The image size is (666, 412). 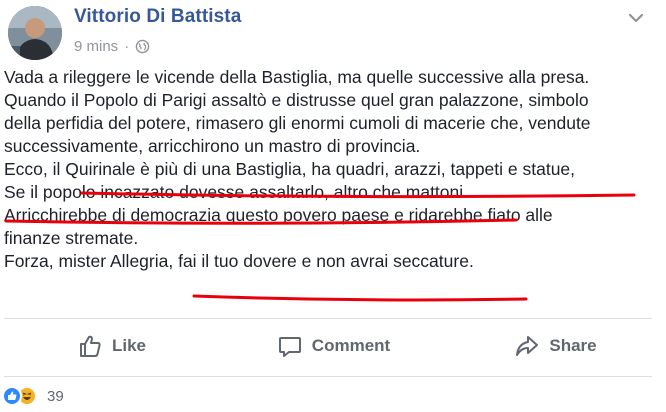 I want to click on like-label: Like, so click(x=129, y=345).